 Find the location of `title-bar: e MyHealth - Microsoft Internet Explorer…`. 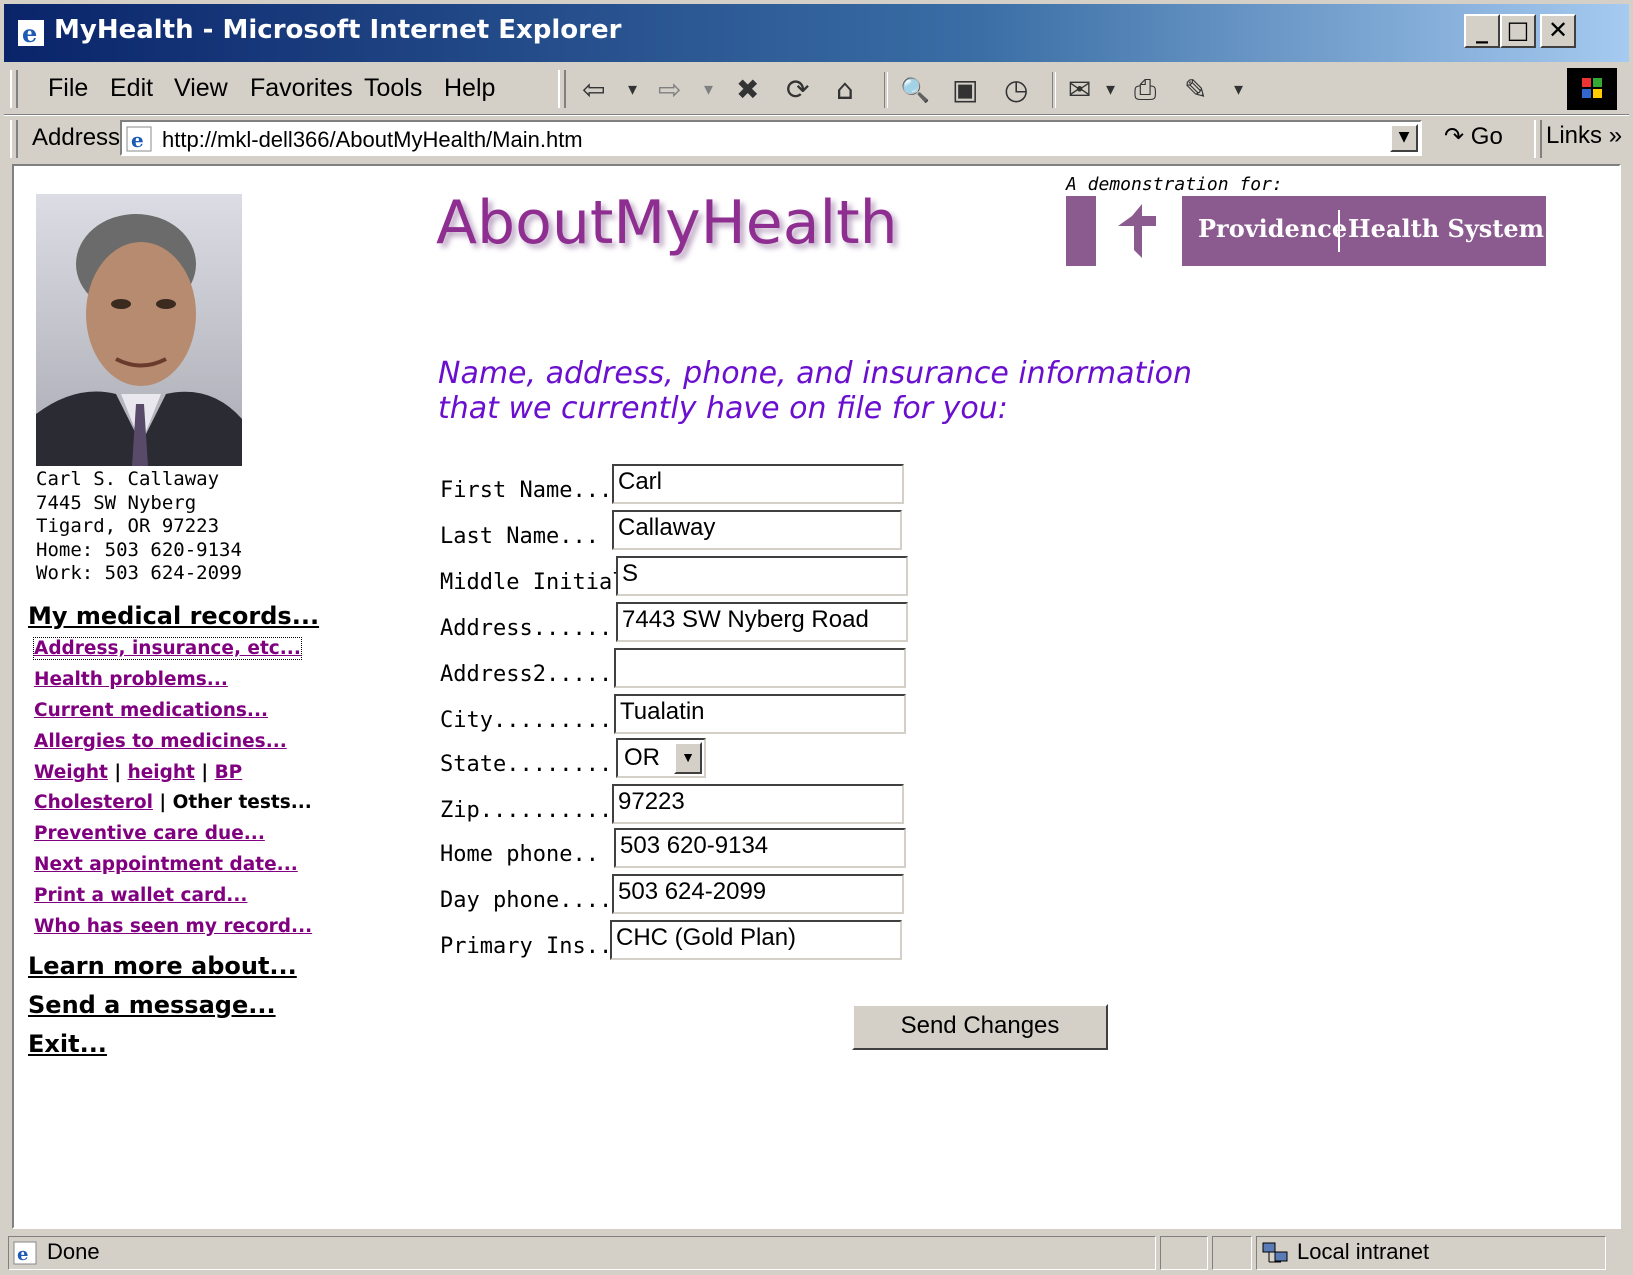

title-bar: e MyHealth - Microsoft Internet Explorer… is located at coordinates (816, 33).